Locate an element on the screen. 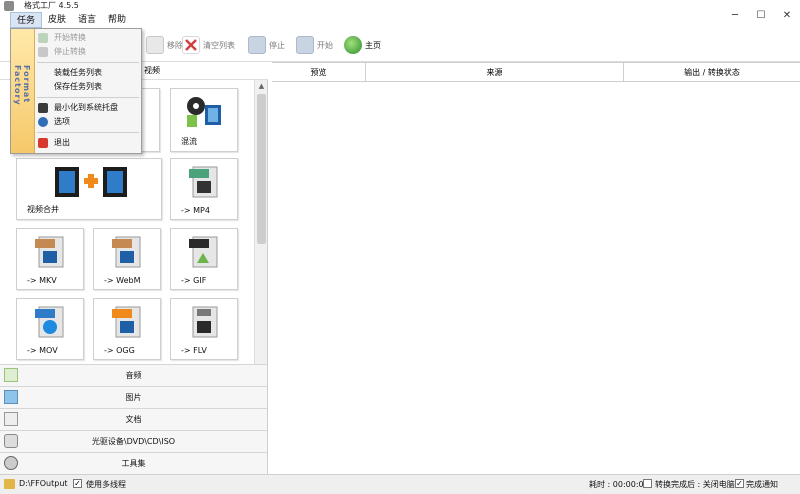 The image size is (800, 494). mov-file-icon is located at coordinates (49, 322).